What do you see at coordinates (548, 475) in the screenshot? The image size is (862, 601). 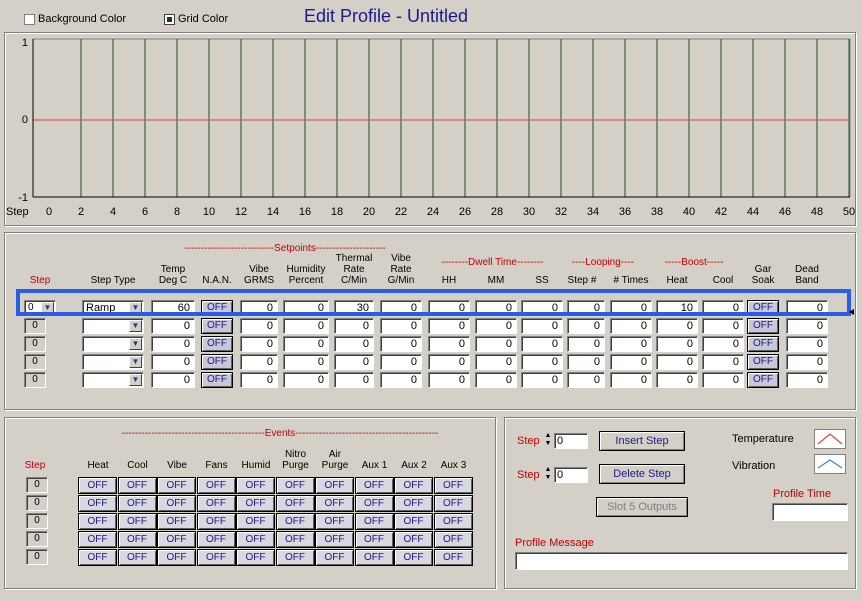 I see `step-spinner-2: ▲ ▼` at bounding box center [548, 475].